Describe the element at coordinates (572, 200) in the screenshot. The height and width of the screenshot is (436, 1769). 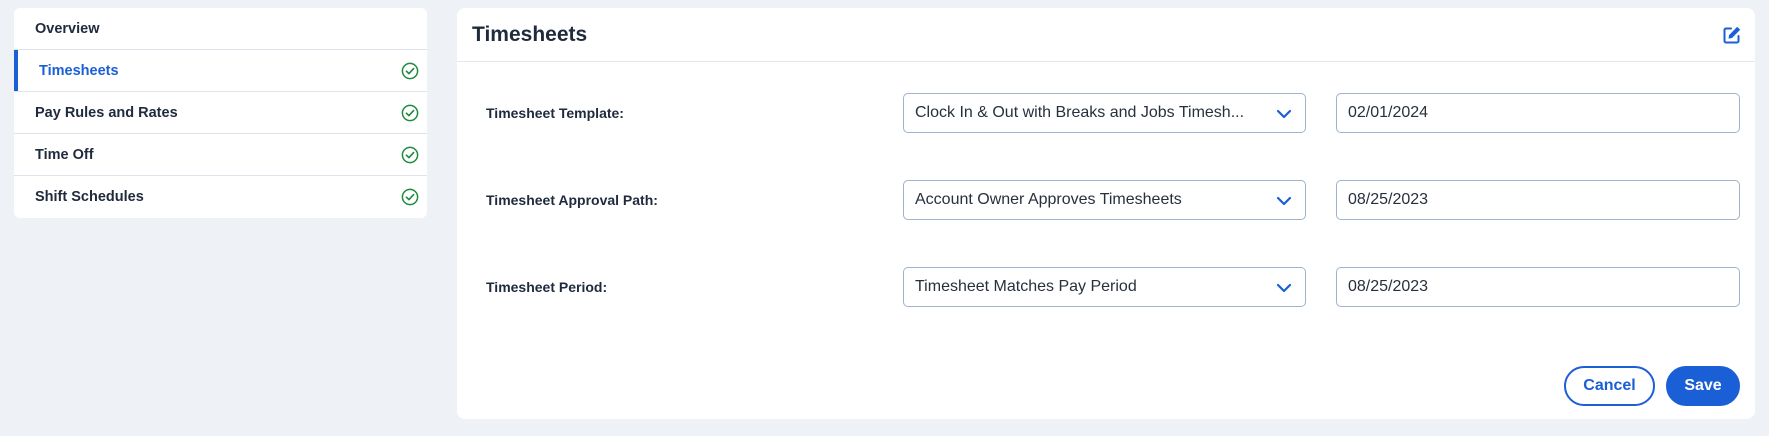
I see `timesheet-approval-path-label: Timesheet Approval Path:` at that location.